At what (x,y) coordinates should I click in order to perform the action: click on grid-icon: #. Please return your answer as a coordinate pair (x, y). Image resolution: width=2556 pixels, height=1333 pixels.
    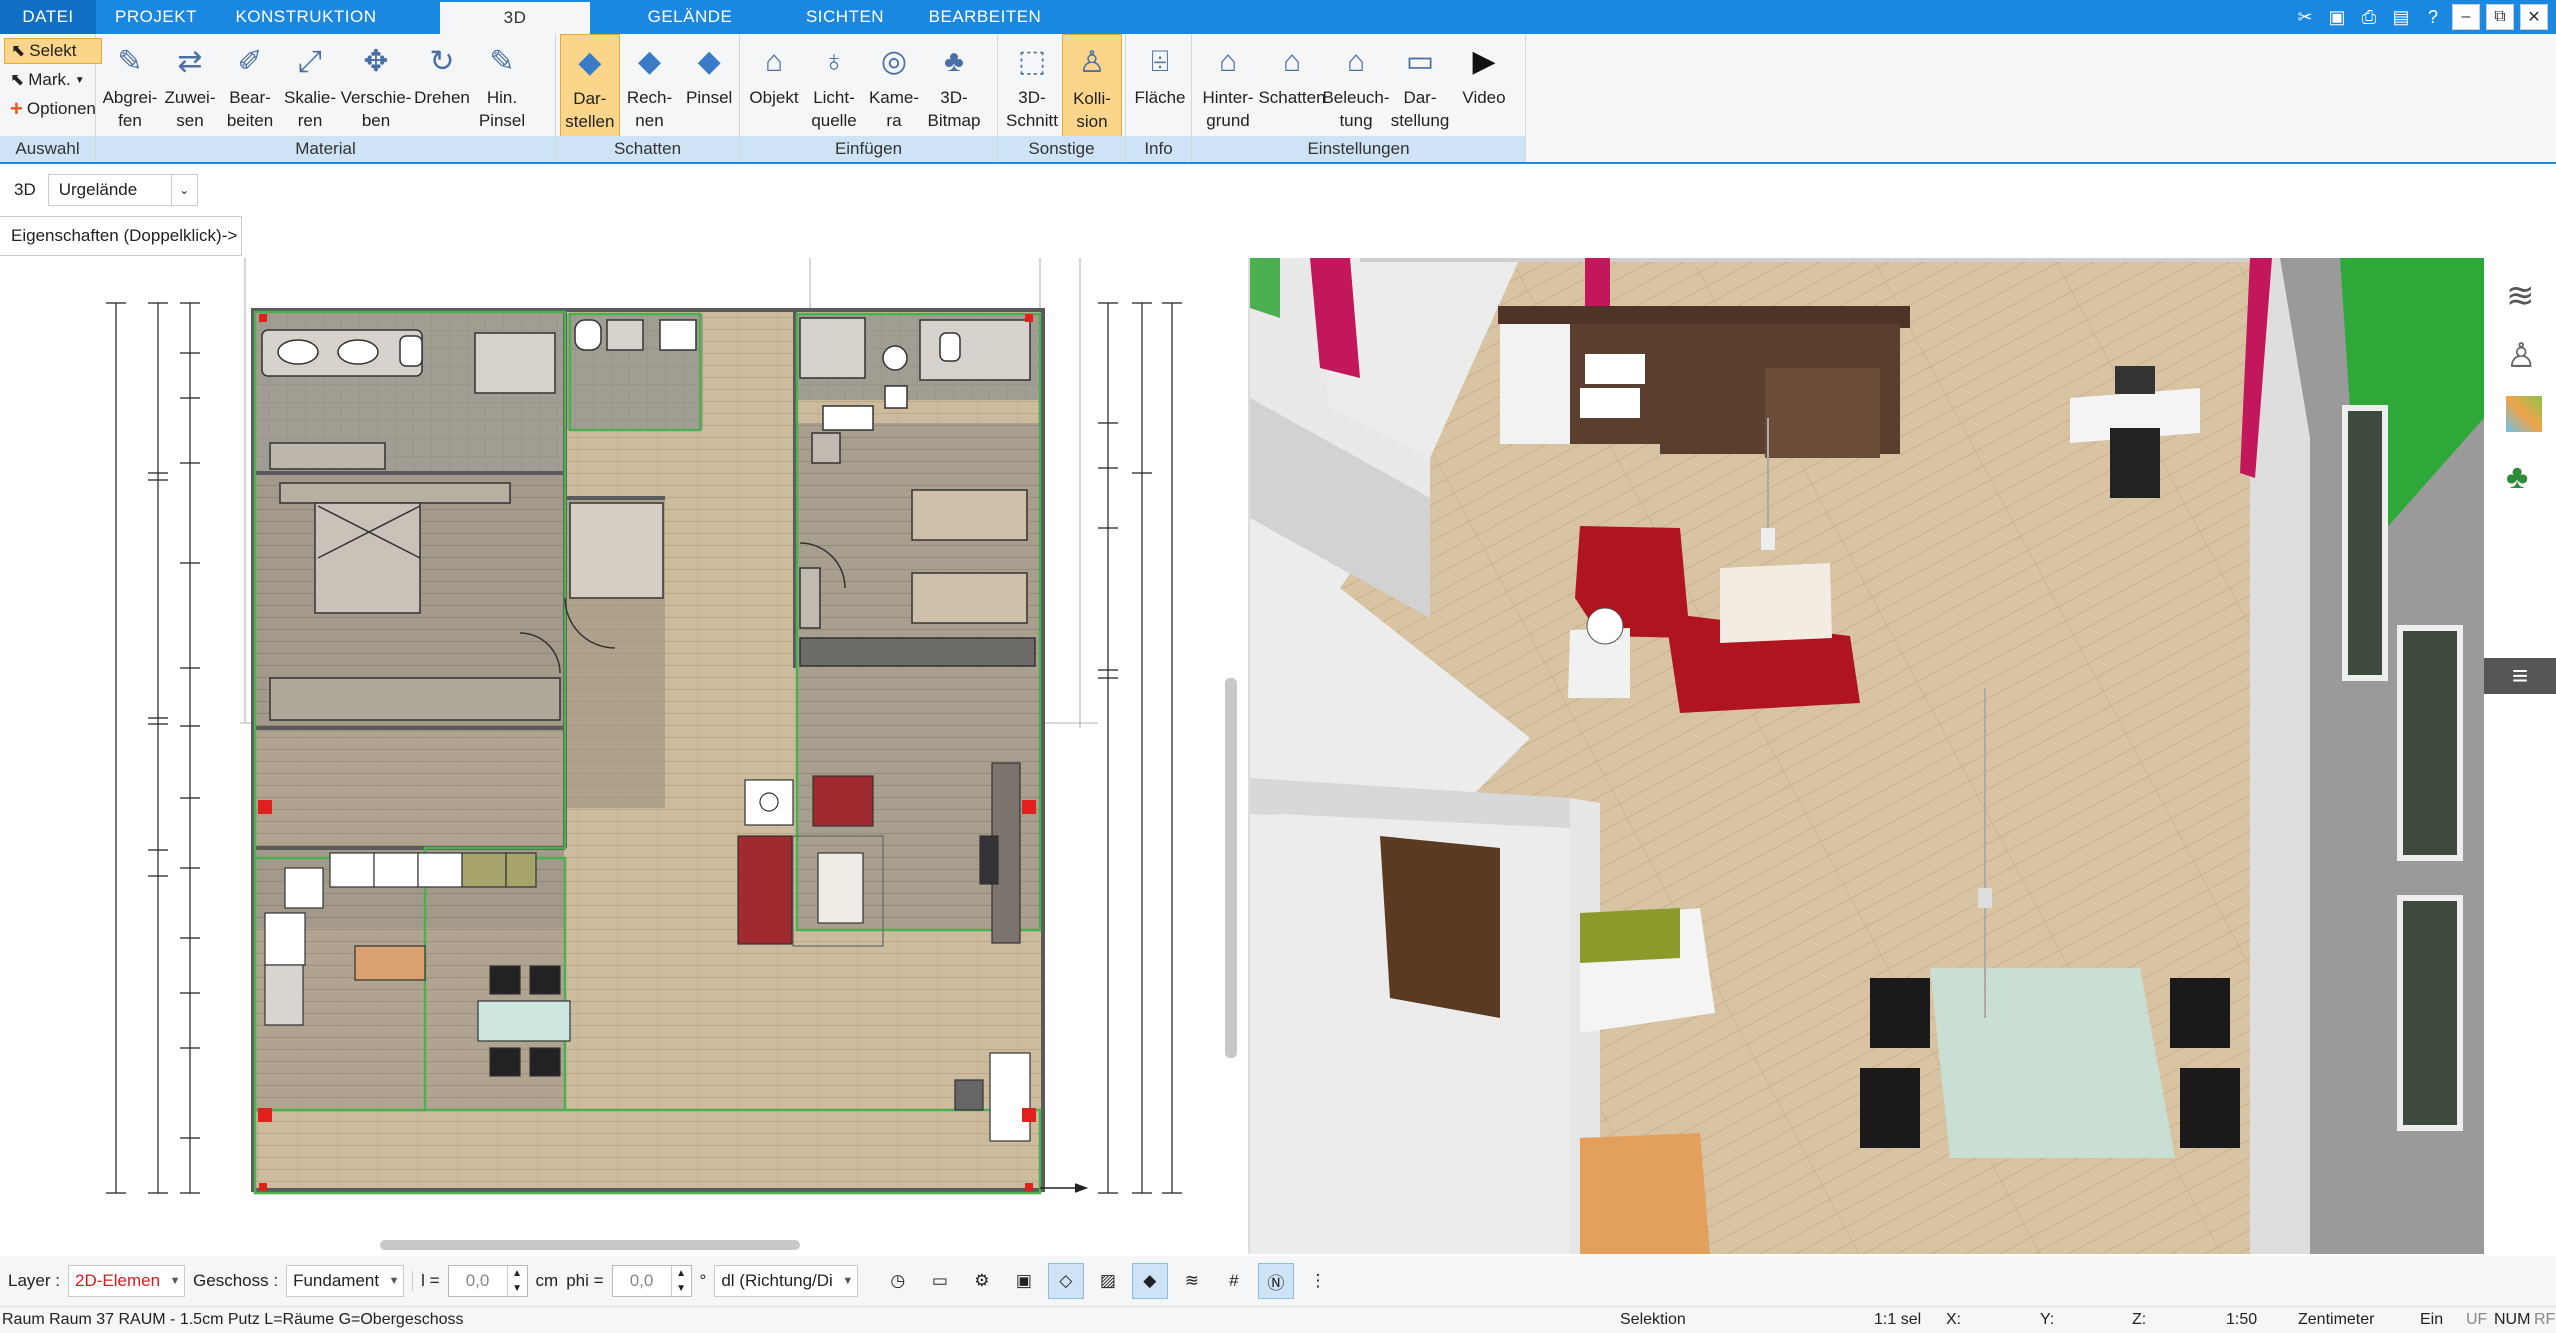
    Looking at the image, I should click on (1234, 1281).